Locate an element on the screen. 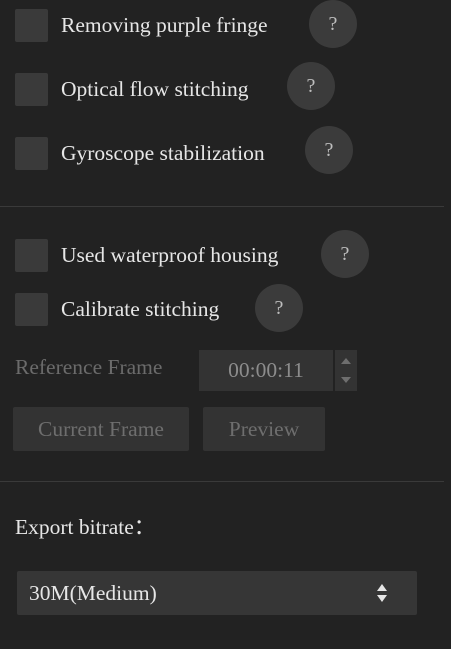 Image resolution: width=451 pixels, height=649 pixels. checkbox-calibrate is located at coordinates (31, 309).